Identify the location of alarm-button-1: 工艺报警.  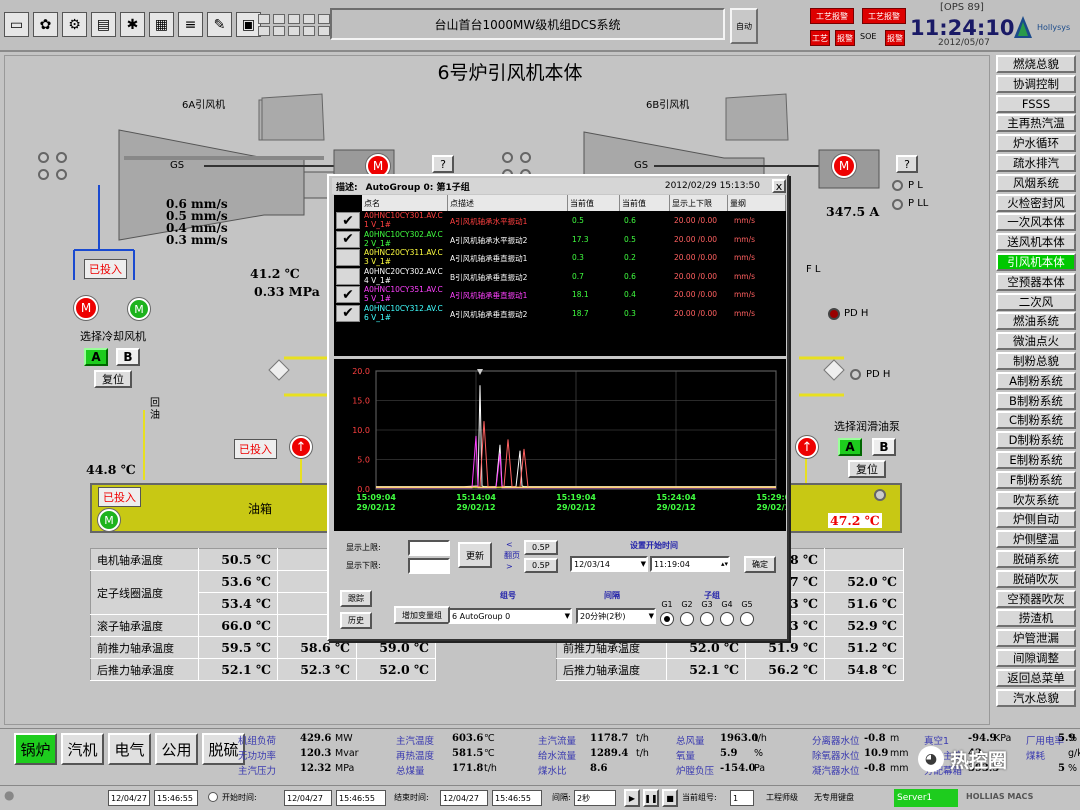
(832, 16).